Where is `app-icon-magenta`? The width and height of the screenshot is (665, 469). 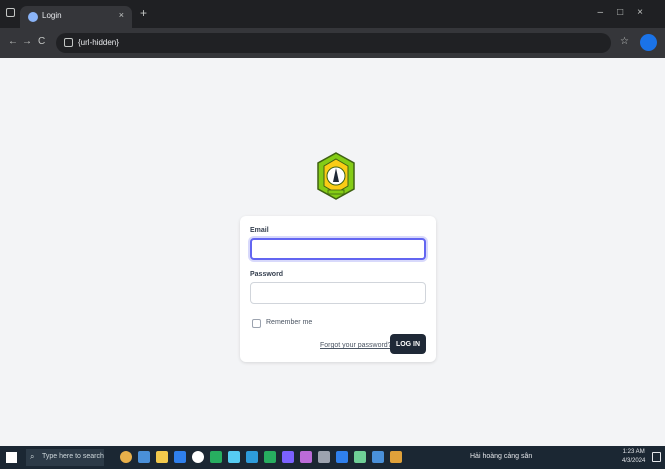 app-icon-magenta is located at coordinates (306, 457).